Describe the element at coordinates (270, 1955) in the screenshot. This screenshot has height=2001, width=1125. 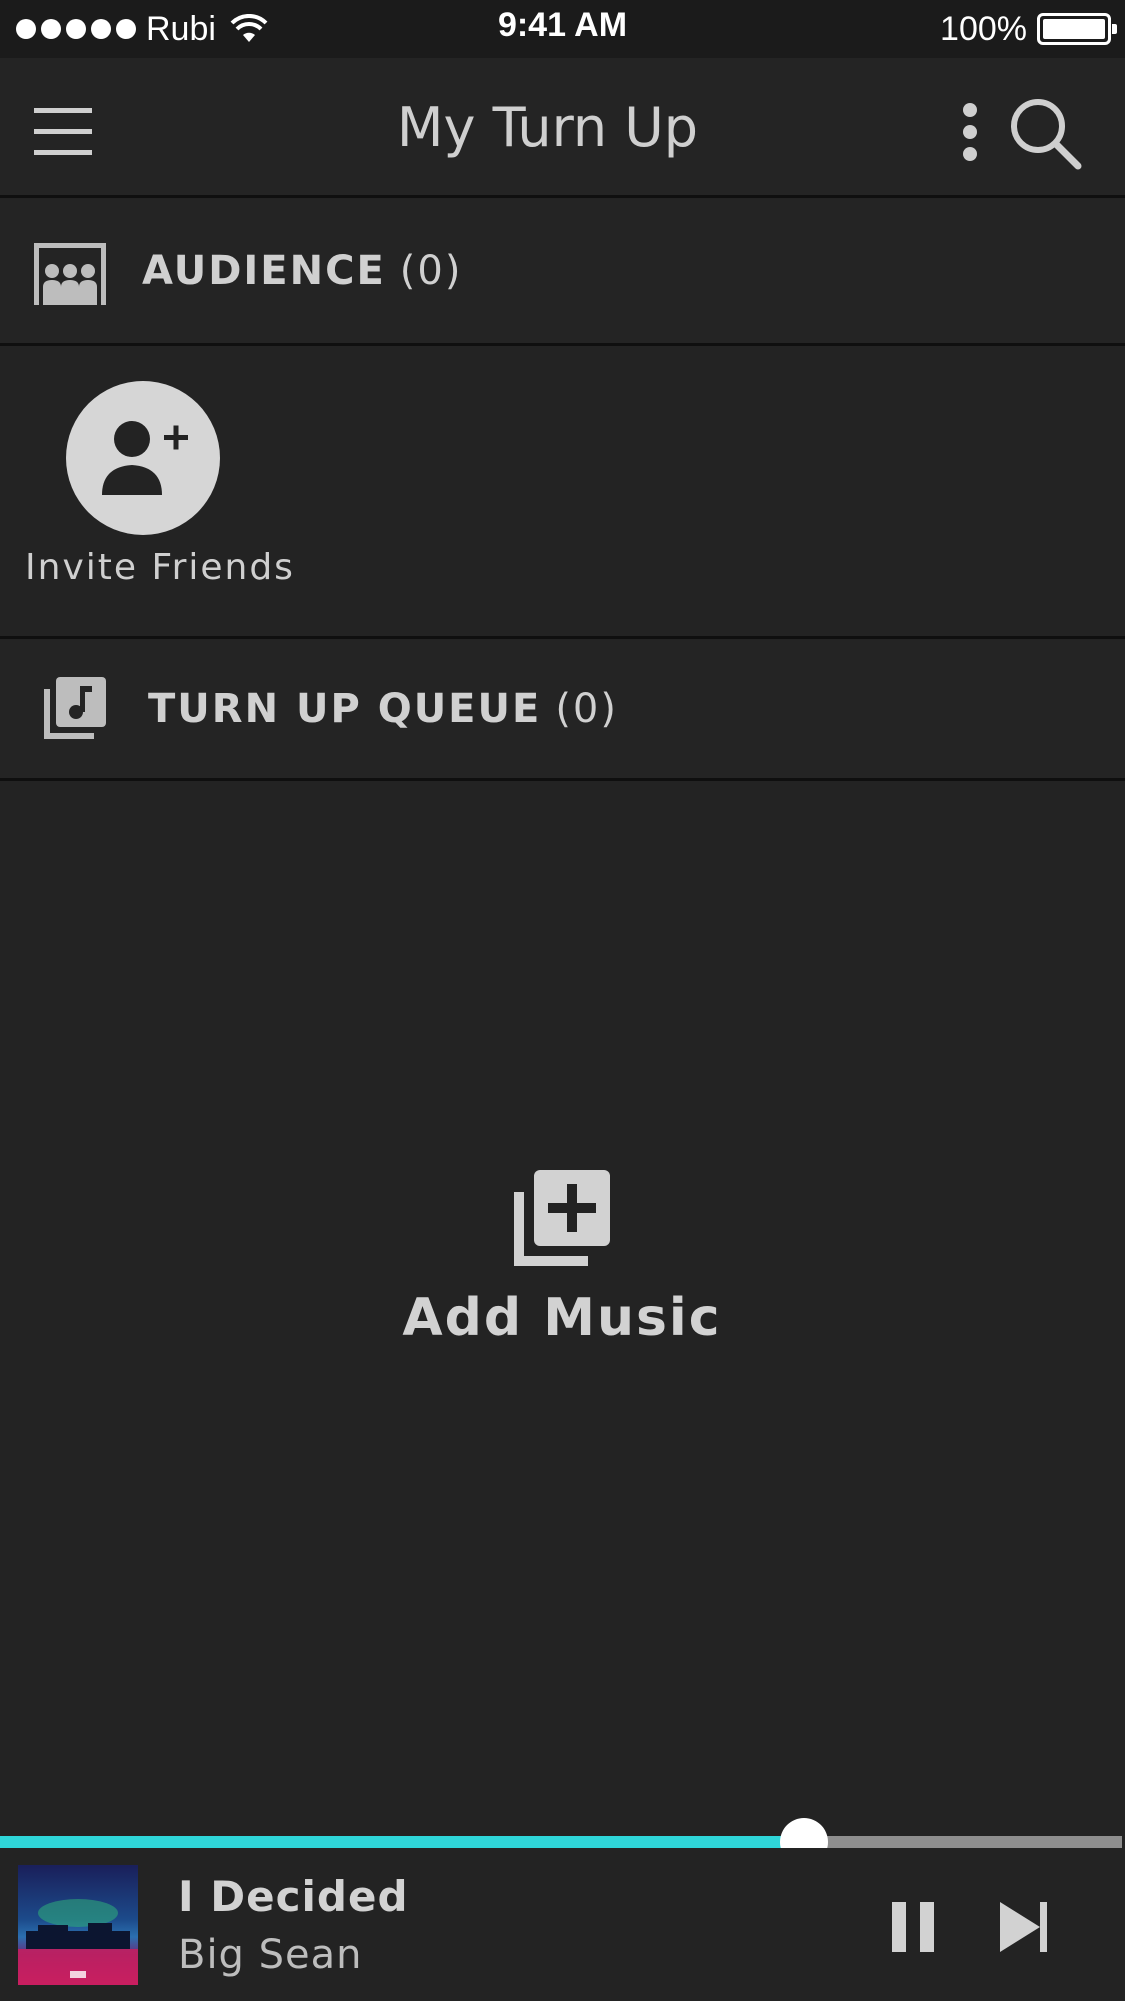
I see `track-artist: Big Sean` at that location.